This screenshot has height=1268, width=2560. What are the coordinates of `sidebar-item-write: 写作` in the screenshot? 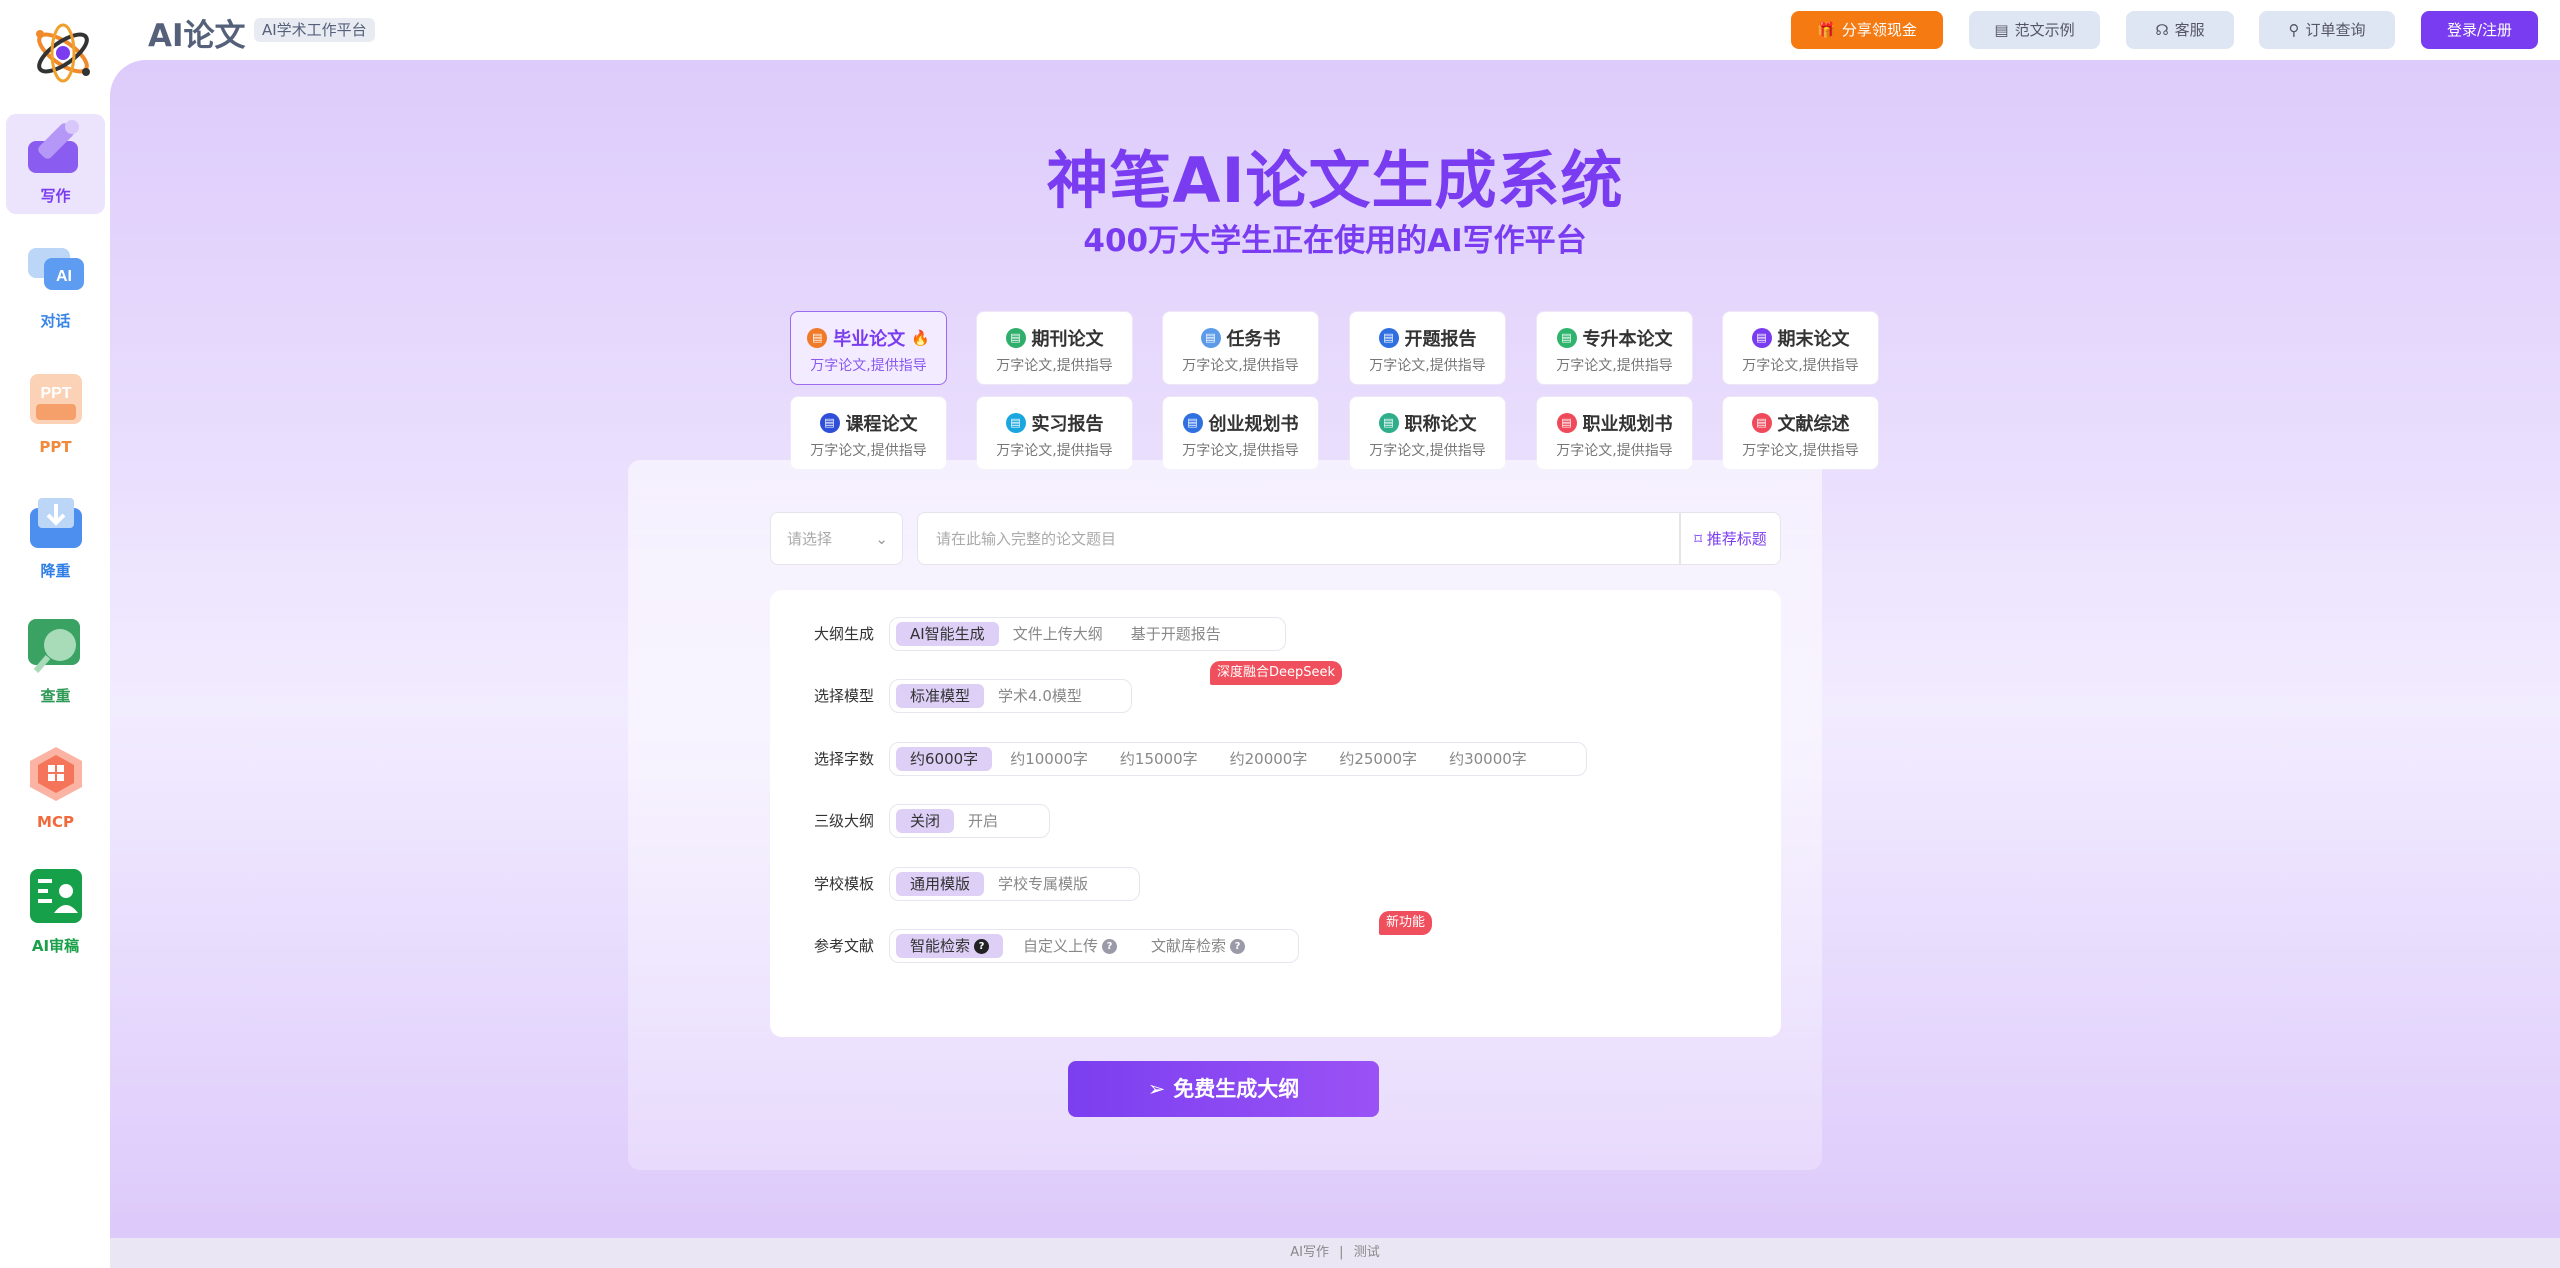 It's located at (55, 164).